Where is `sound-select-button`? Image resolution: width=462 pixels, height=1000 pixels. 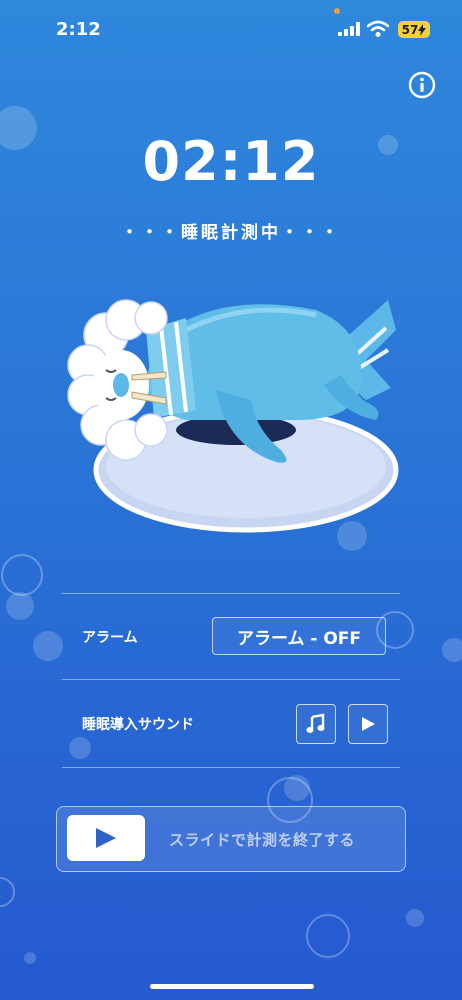 sound-select-button is located at coordinates (316, 724).